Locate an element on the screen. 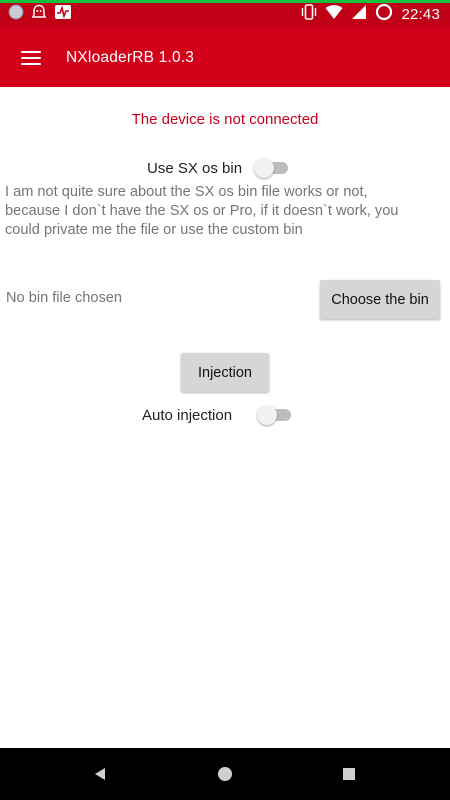 The width and height of the screenshot is (450, 800). back-button is located at coordinates (100, 774).